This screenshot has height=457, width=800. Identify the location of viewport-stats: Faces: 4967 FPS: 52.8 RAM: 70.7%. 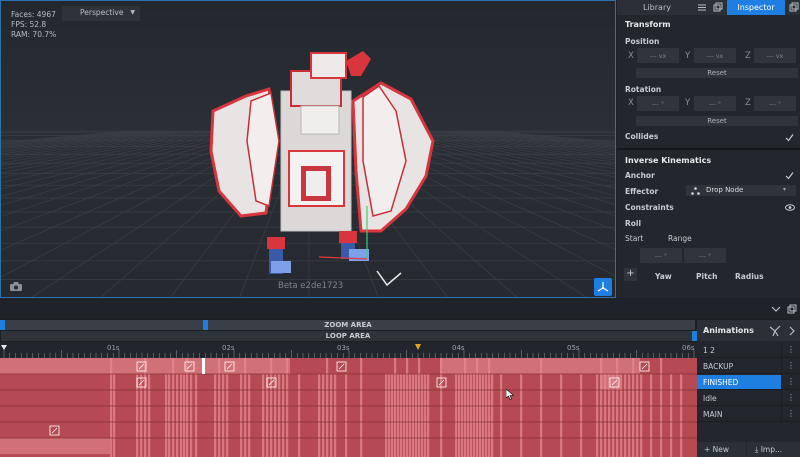
(33, 25).